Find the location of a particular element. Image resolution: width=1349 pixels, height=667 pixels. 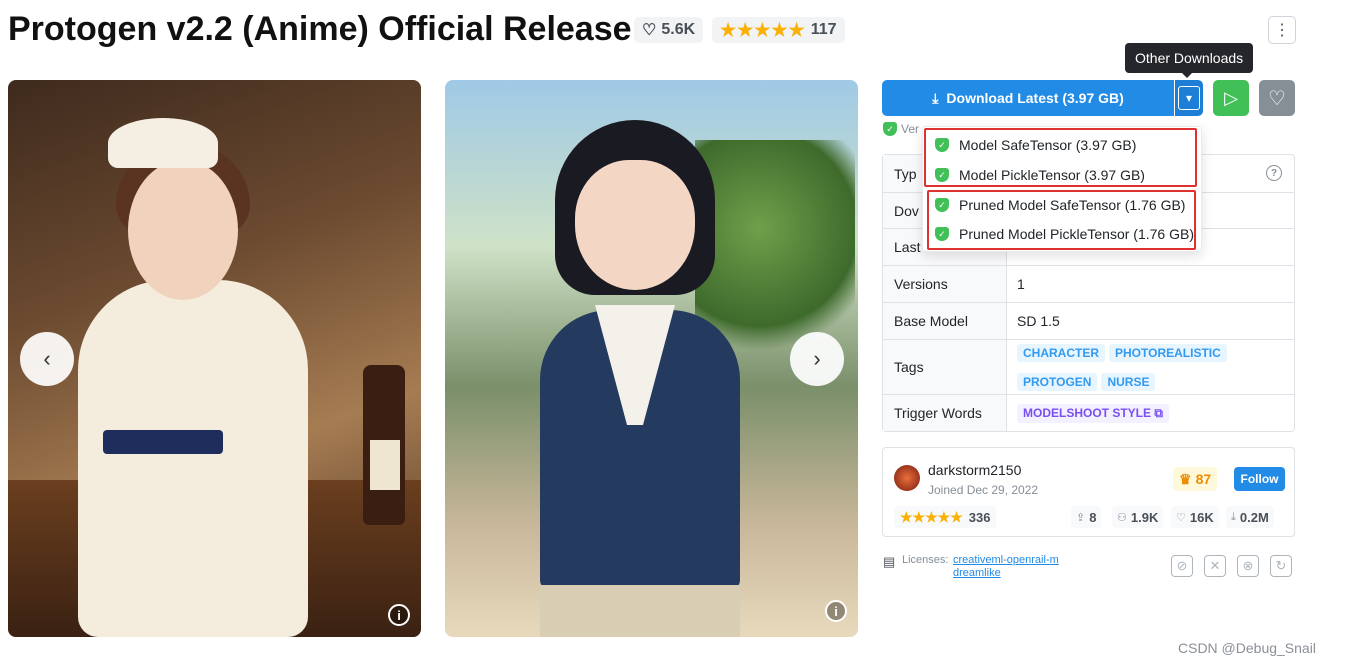

license-label: Licenses: is located at coordinates (925, 560).